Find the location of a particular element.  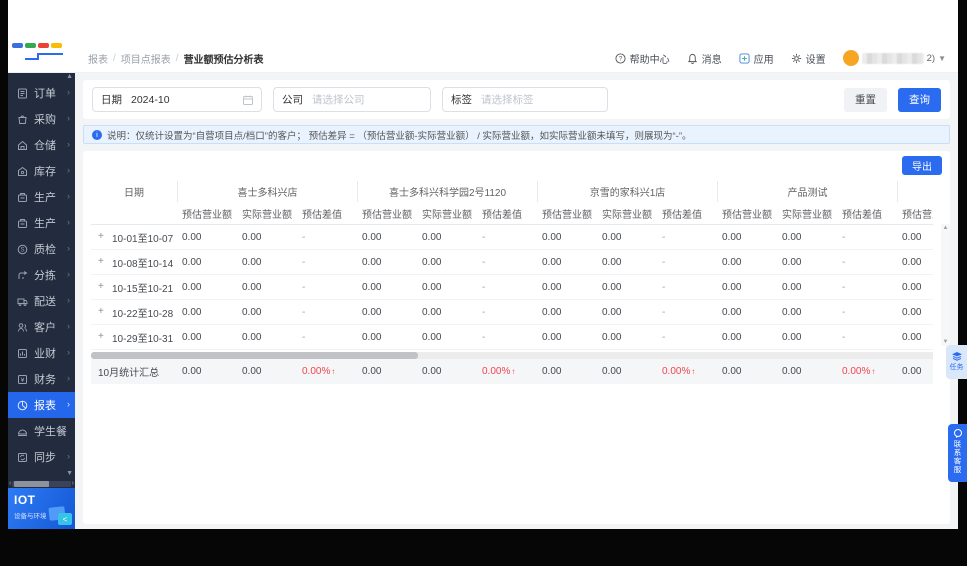

sidebar-item-inventory-3: 库存 › is located at coordinates (41, 171).